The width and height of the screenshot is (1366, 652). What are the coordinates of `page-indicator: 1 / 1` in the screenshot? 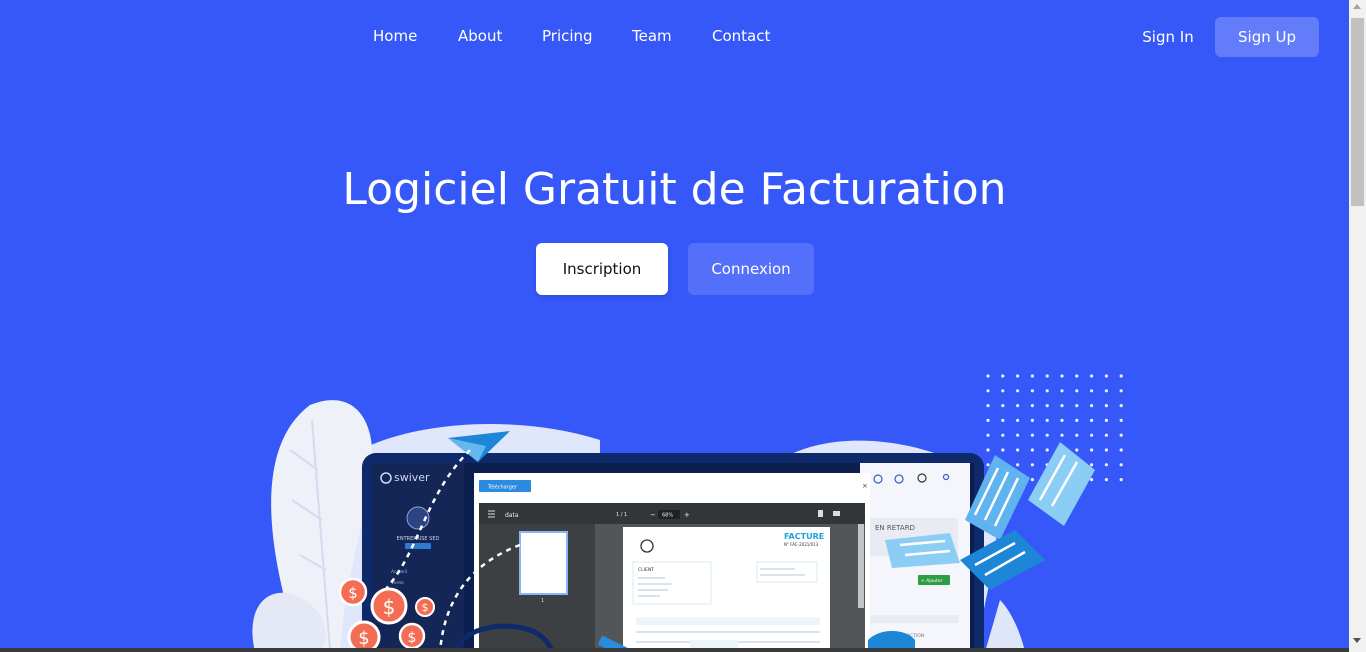 It's located at (621, 515).